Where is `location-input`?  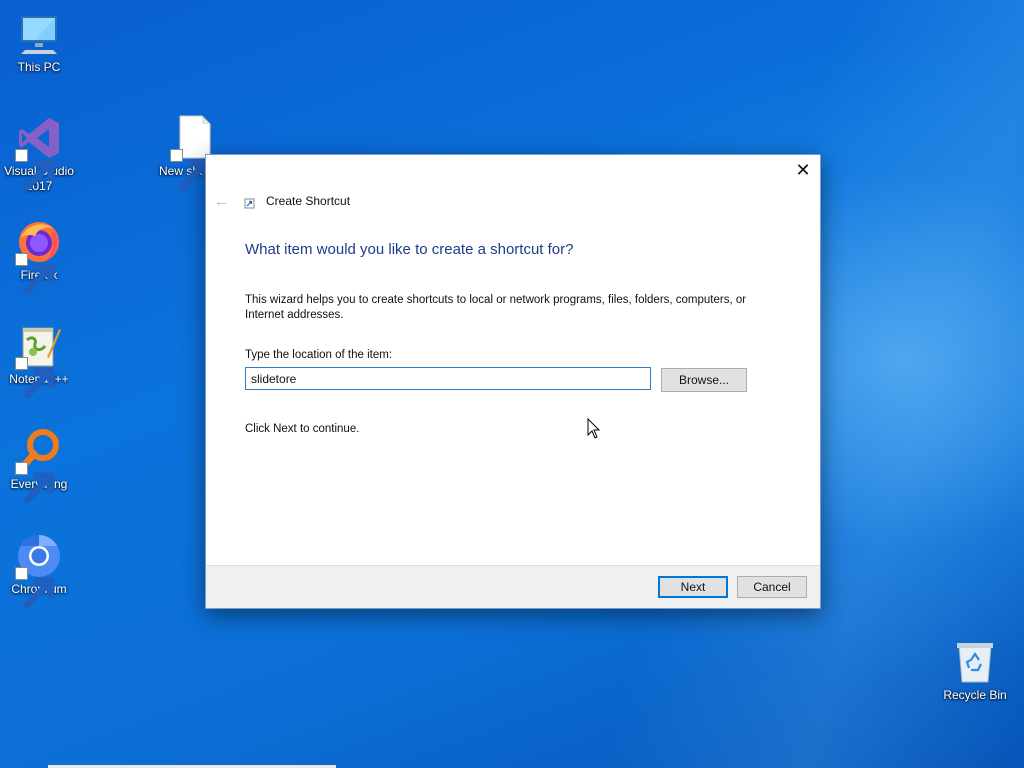
location-input is located at coordinates (448, 378).